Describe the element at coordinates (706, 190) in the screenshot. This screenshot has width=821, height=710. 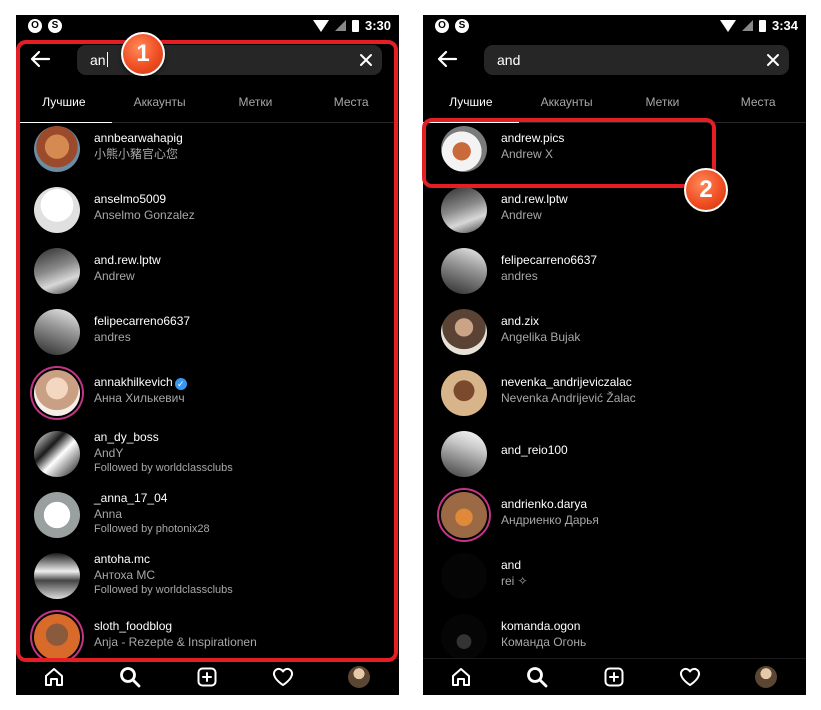
I see `step-marker-2: 2` at that location.